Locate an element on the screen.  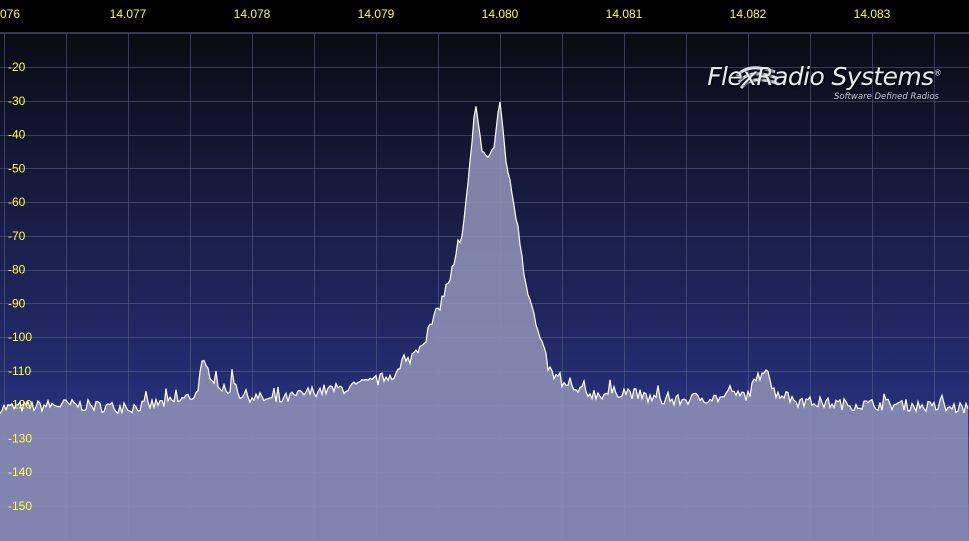
dbm-label: -70 is located at coordinates (17, 236).